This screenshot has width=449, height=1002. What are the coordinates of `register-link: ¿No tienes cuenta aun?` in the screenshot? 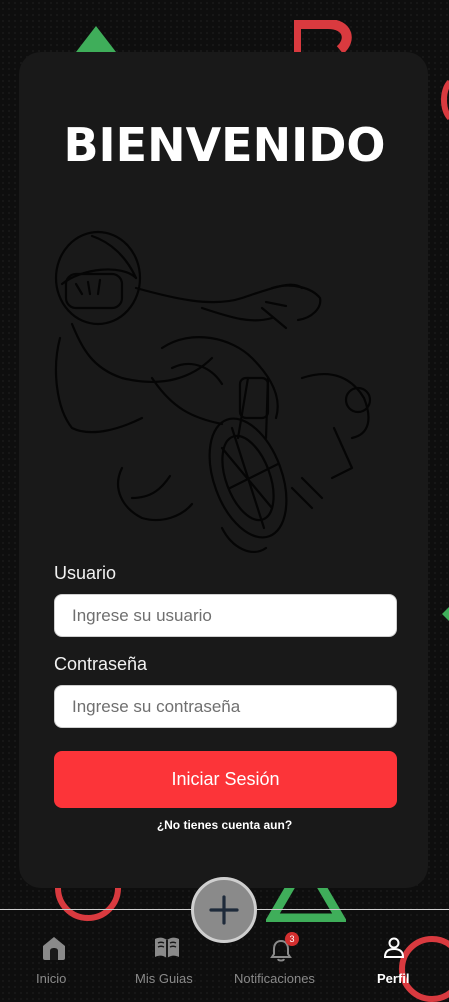 It's located at (224, 825).